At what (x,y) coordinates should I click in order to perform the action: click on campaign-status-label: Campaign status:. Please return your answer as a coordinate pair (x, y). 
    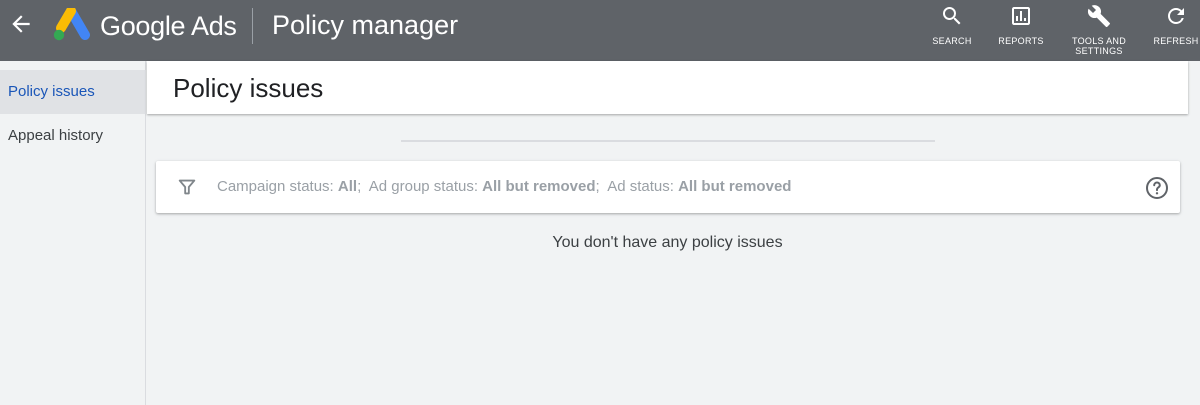
    Looking at the image, I should click on (275, 186).